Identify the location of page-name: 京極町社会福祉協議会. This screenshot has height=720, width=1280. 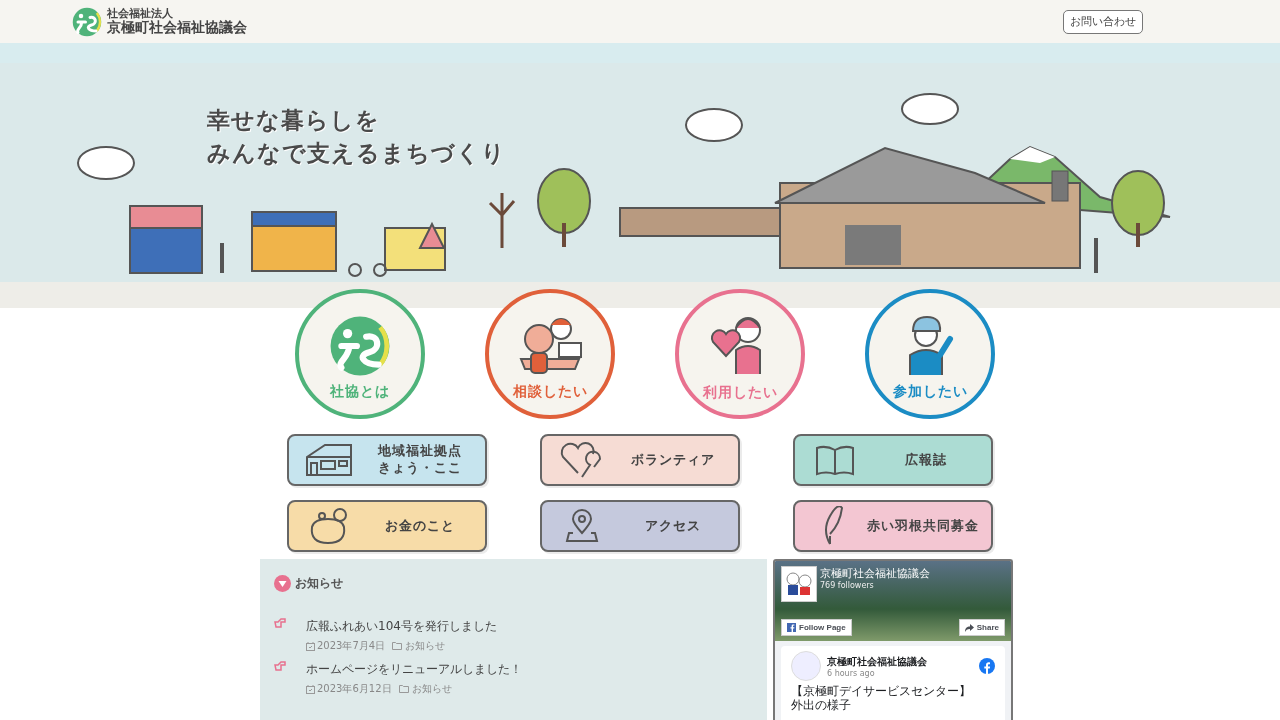
(875, 573).